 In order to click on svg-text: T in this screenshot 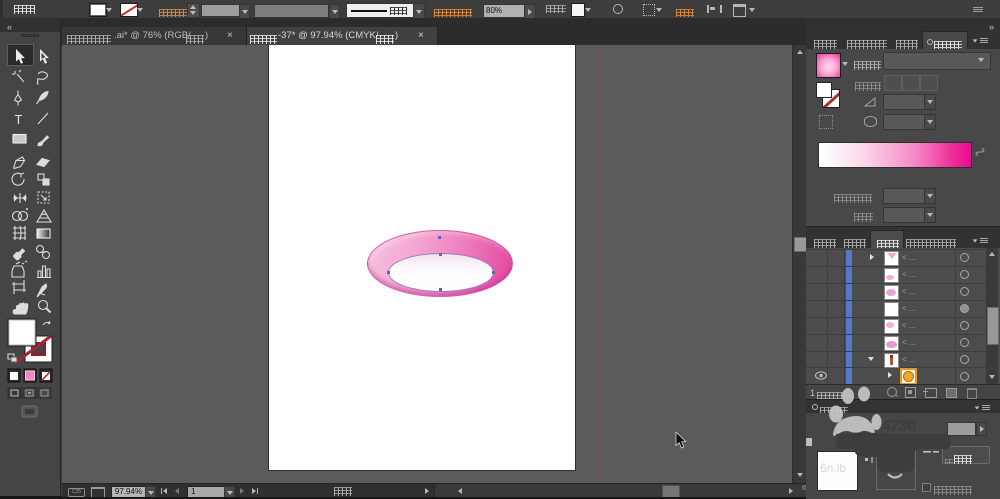, I will do `click(19, 119)`.